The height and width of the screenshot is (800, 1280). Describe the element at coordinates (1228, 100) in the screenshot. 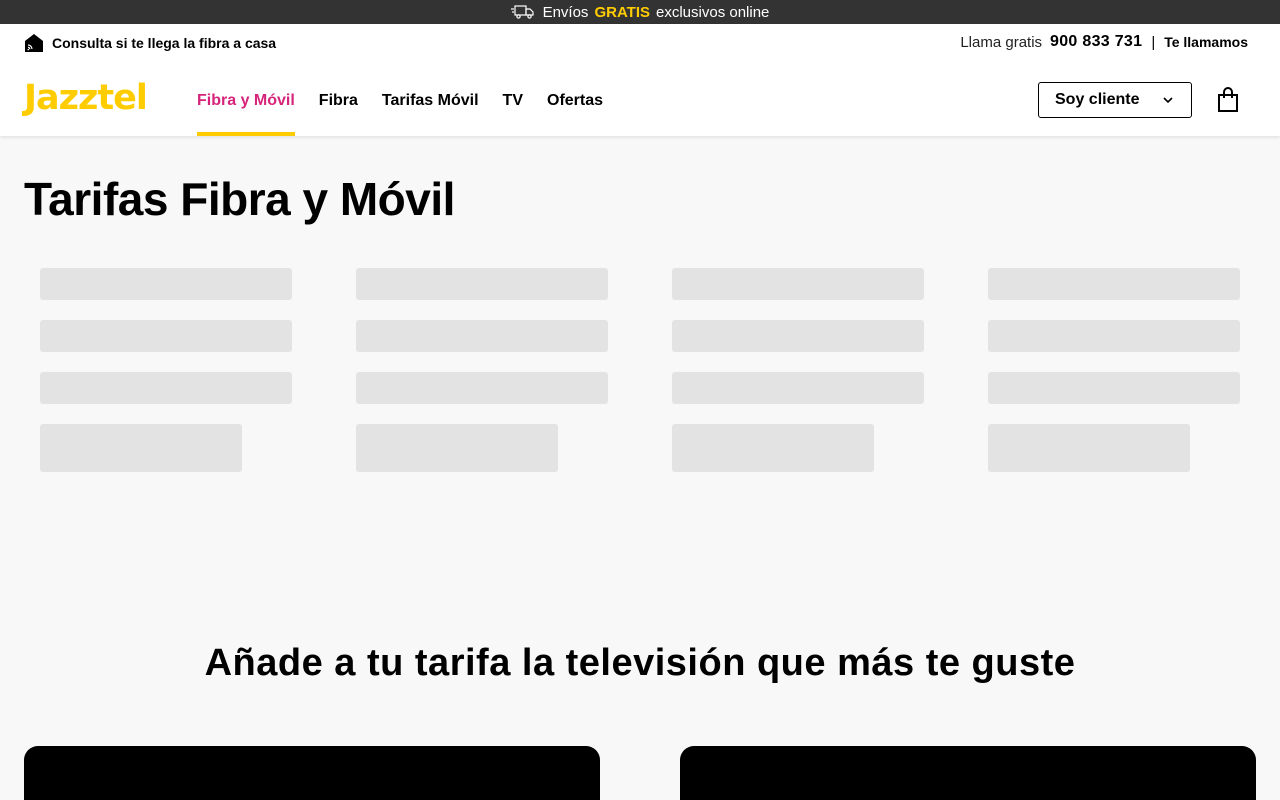

I see `shopping-bag-icon` at that location.